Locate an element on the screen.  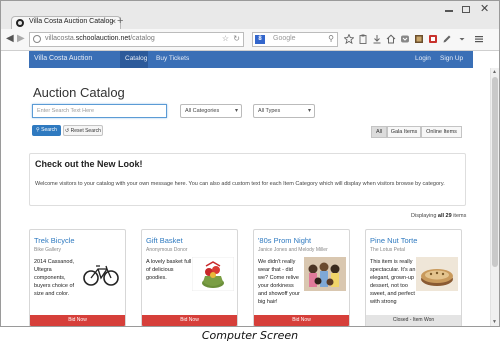
type-select: All Types ▾ is located at coordinates (284, 111).